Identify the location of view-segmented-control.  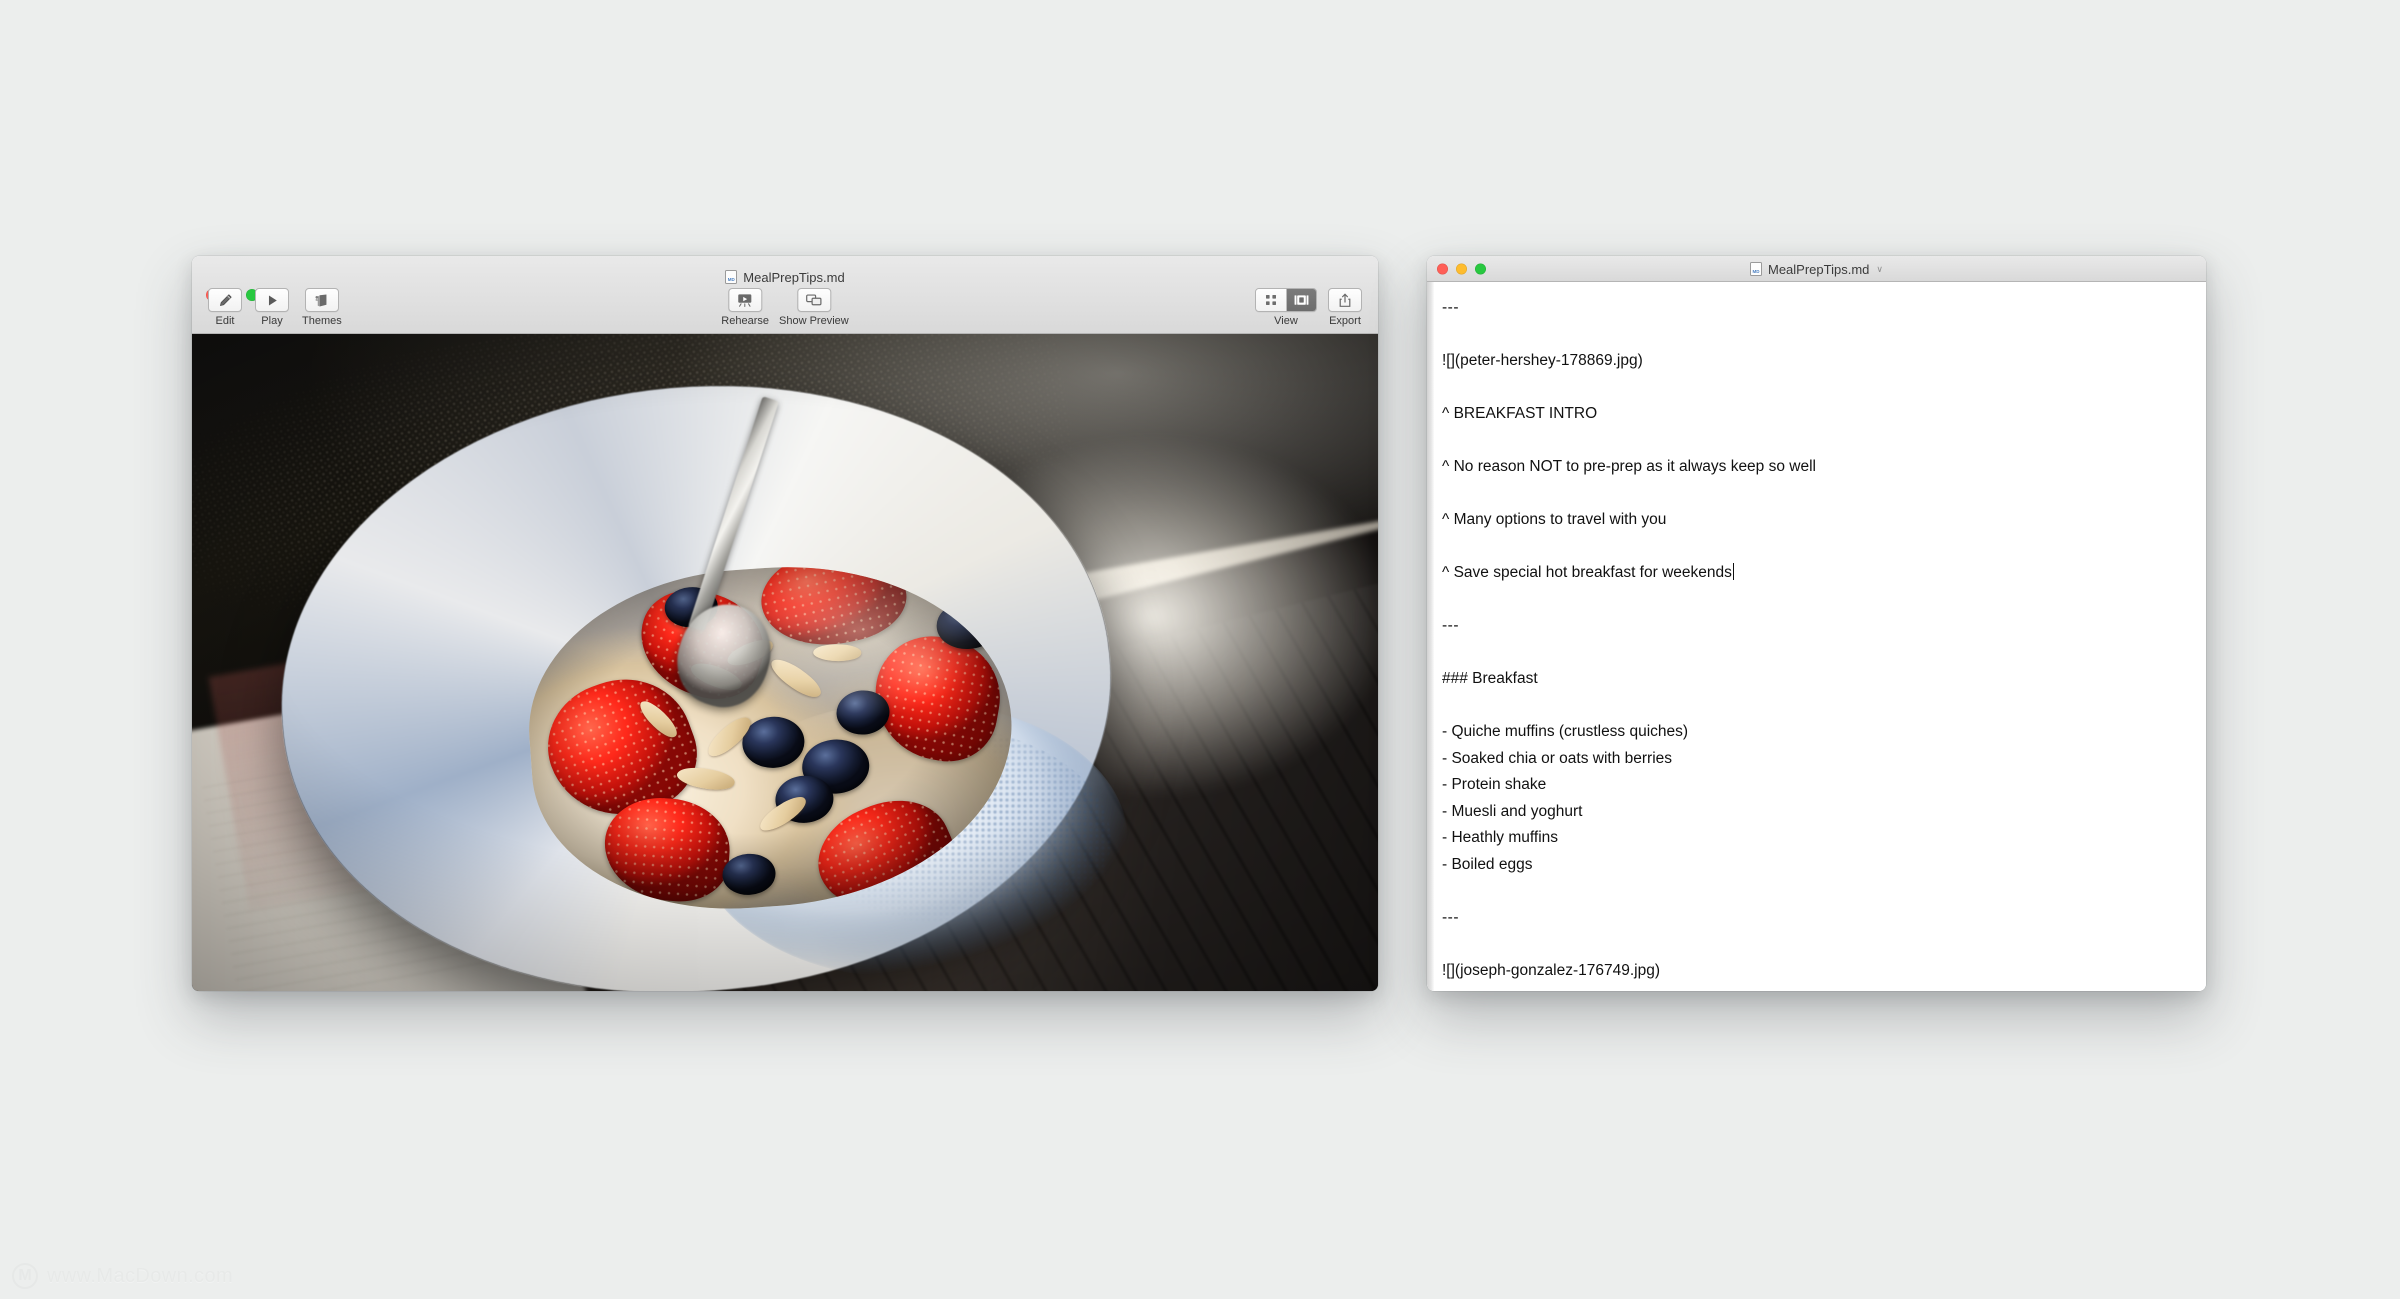
(1286, 300).